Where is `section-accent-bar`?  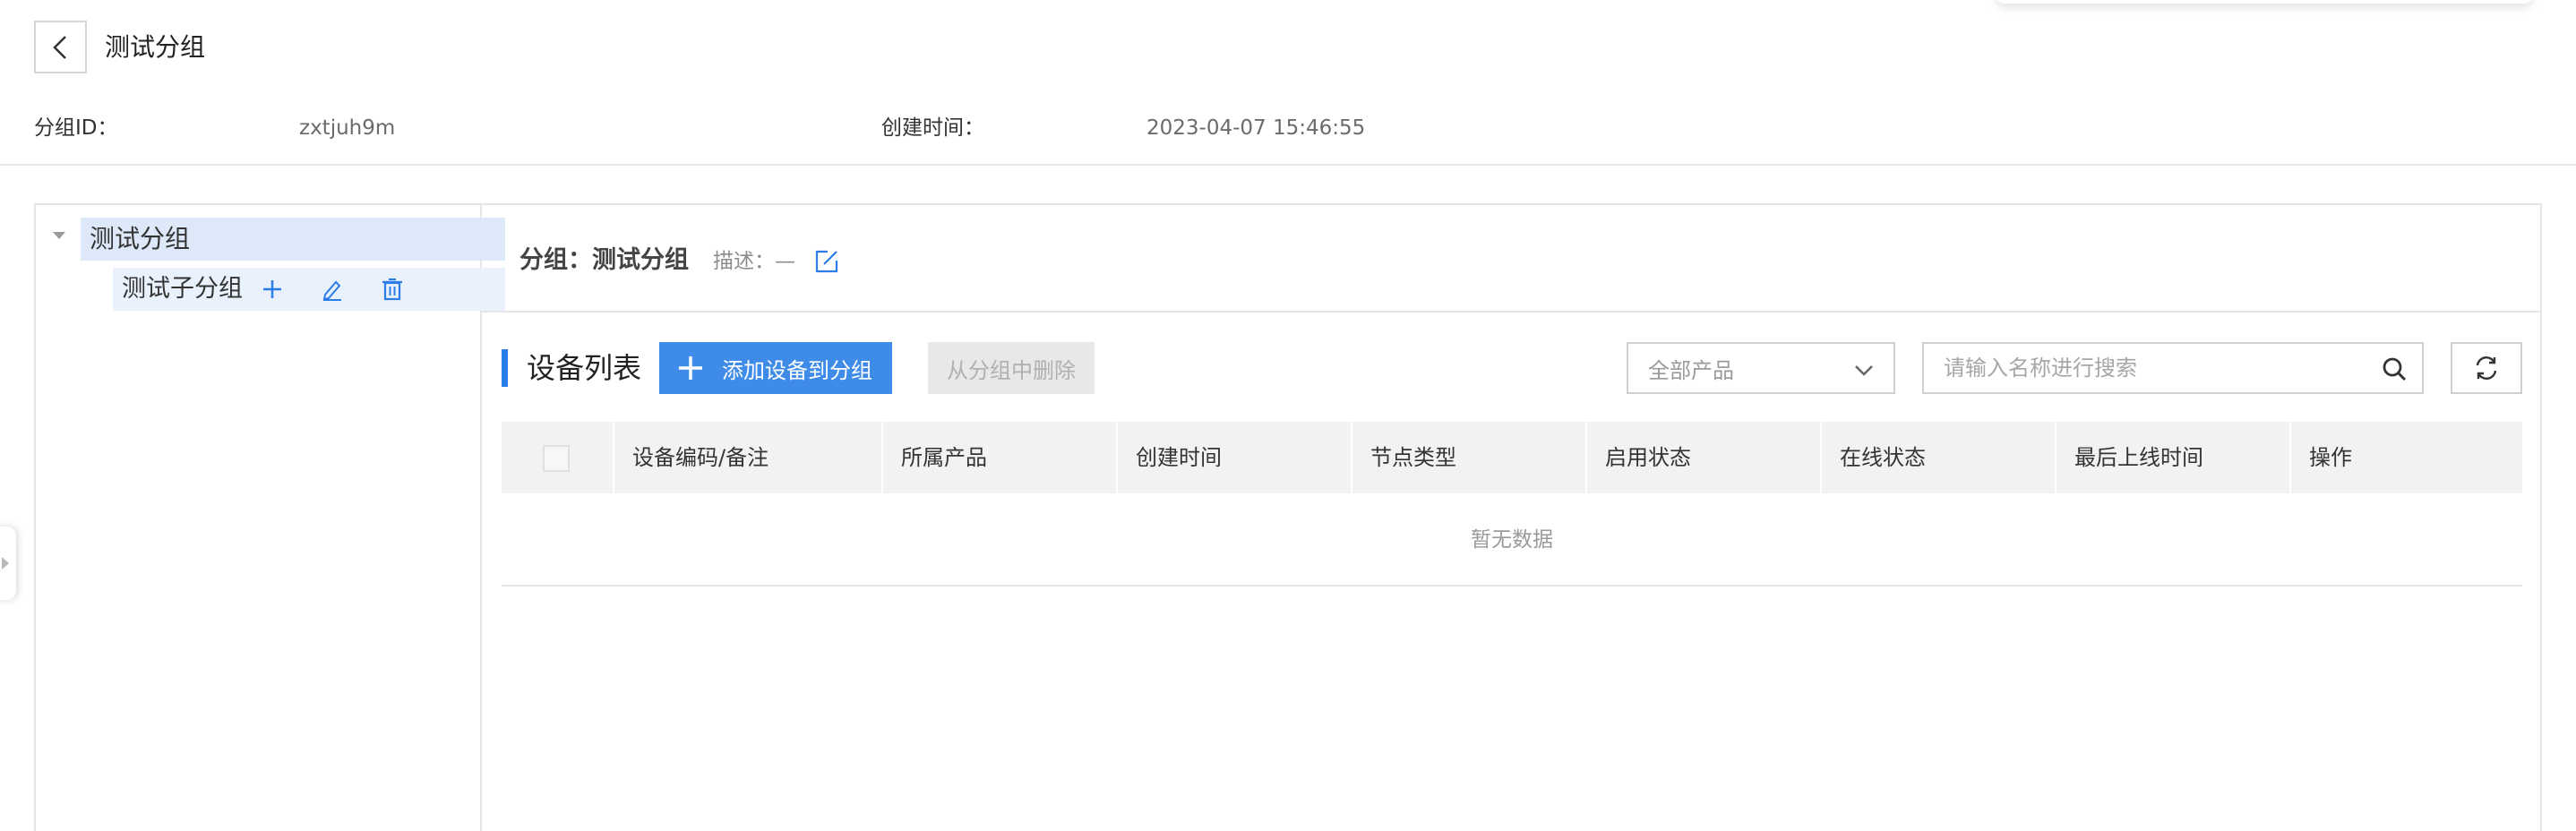 section-accent-bar is located at coordinates (505, 368).